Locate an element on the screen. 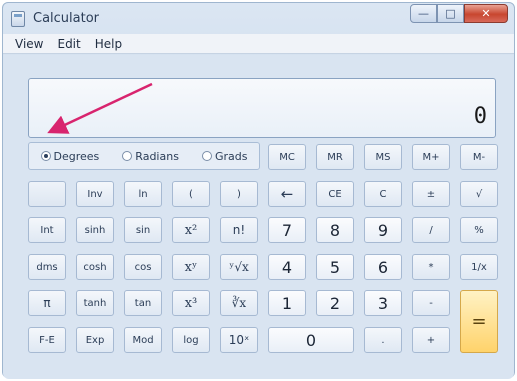 The image size is (517, 381). inv-button: Inv is located at coordinates (95, 194).